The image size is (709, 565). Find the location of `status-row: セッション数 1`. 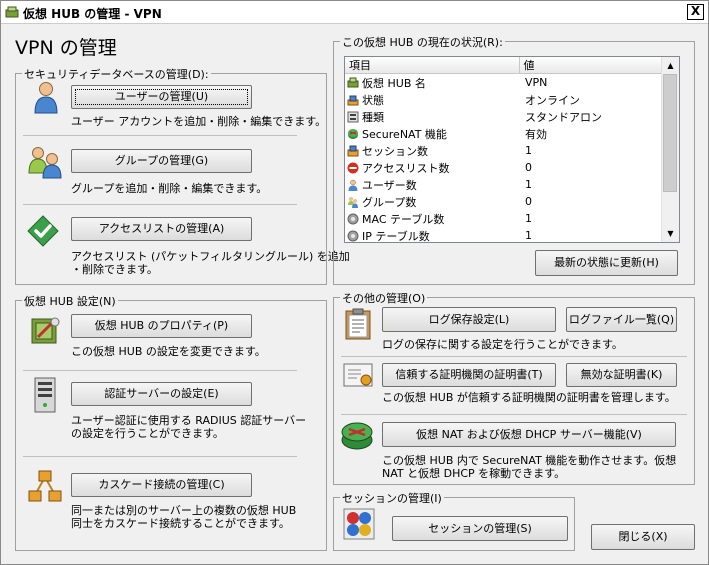

status-row: セッション数 1 is located at coordinates (503, 150).